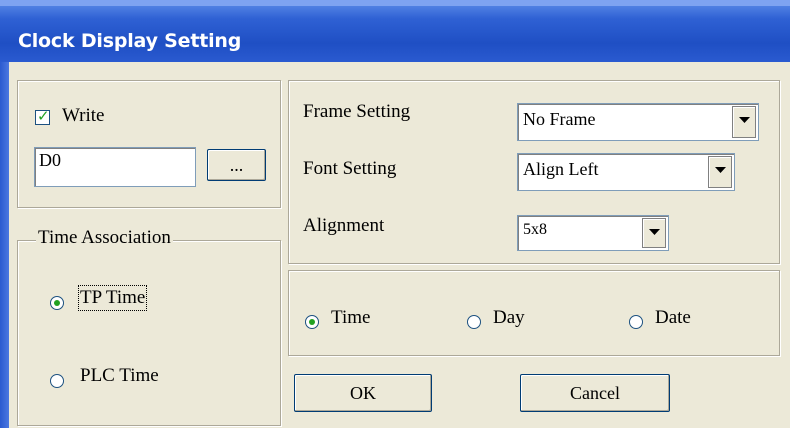 Image resolution: width=790 pixels, height=428 pixels. Describe the element at coordinates (395, 31) in the screenshot. I see `title-bar: Clock Display Setting` at that location.